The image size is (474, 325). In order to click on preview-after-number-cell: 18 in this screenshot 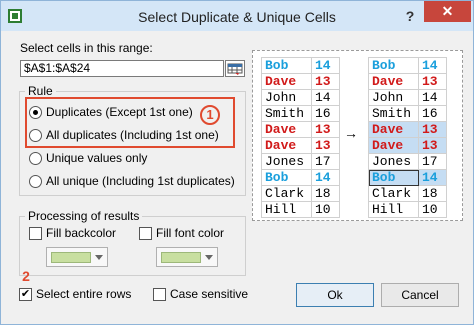, I will do `click(432, 193)`.